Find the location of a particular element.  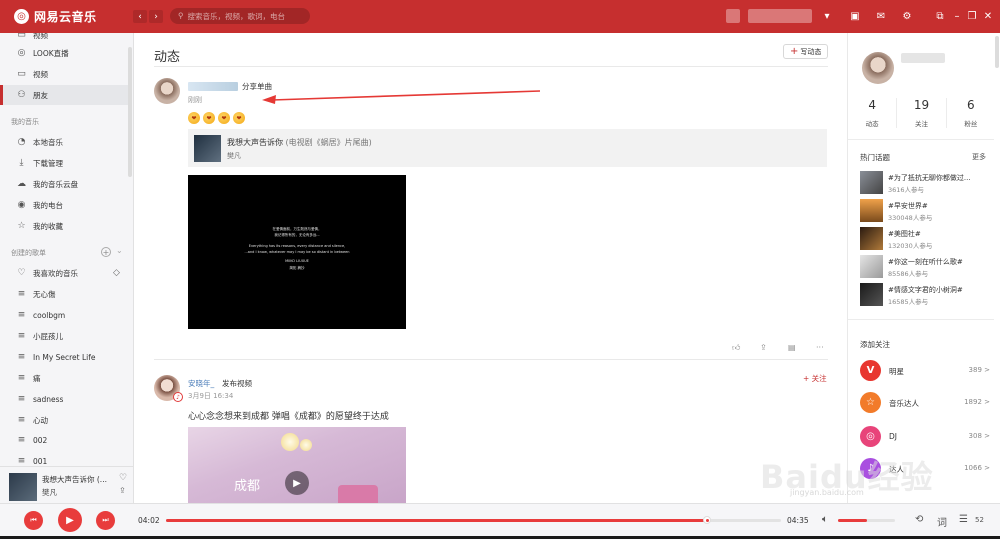

playlist-item: ≡ In My Secret Life is located at coordinates (65, 357).